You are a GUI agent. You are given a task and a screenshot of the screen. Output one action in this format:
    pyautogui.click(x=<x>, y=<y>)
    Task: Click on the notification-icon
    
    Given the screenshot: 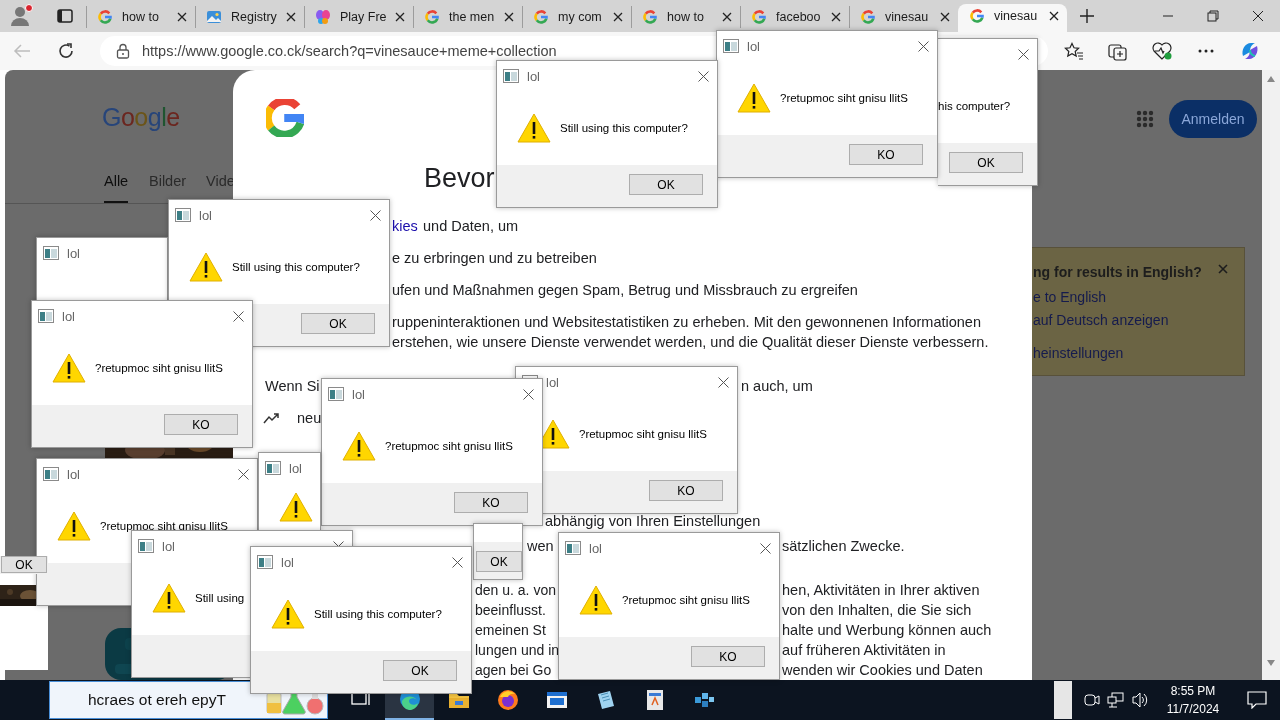 What is the action you would take?
    pyautogui.click(x=1257, y=700)
    